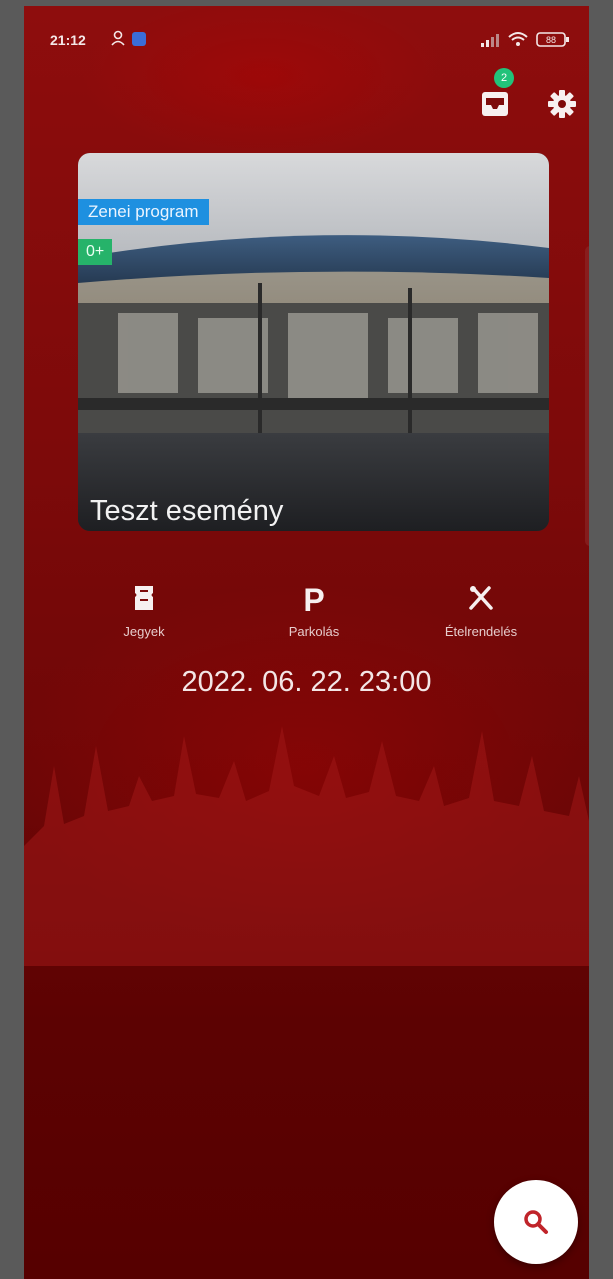 The image size is (613, 1279). I want to click on parking-label: Parkolás, so click(314, 631).